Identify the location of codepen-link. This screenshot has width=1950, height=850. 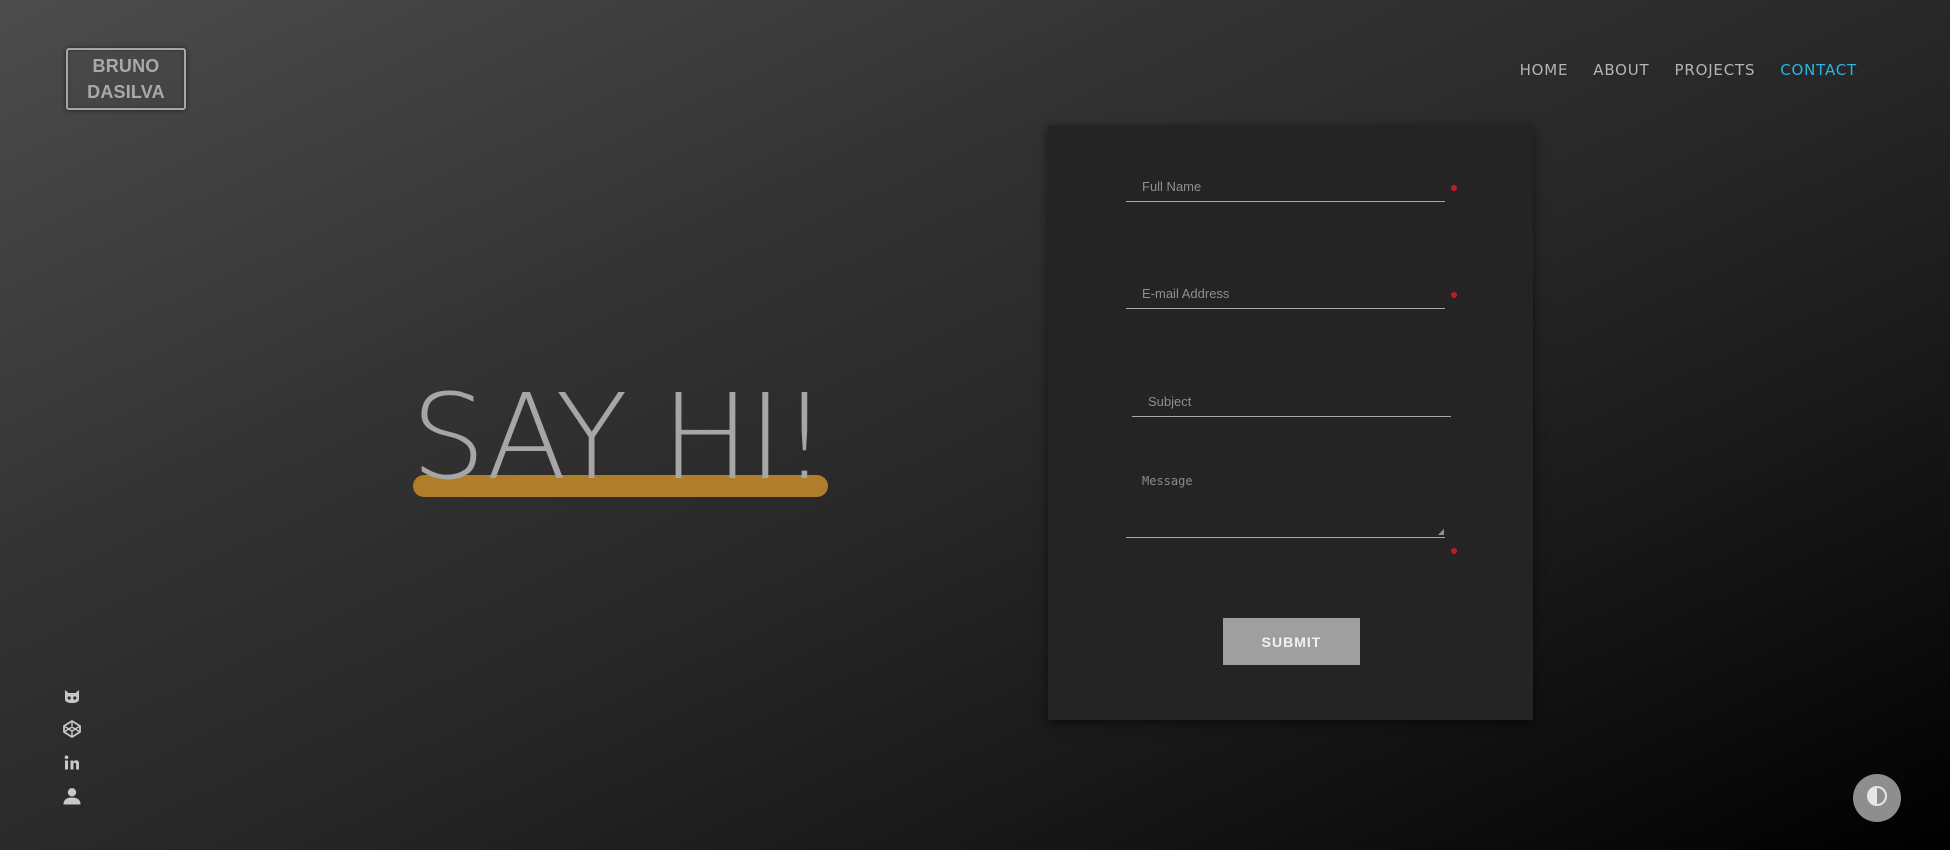
(72, 729).